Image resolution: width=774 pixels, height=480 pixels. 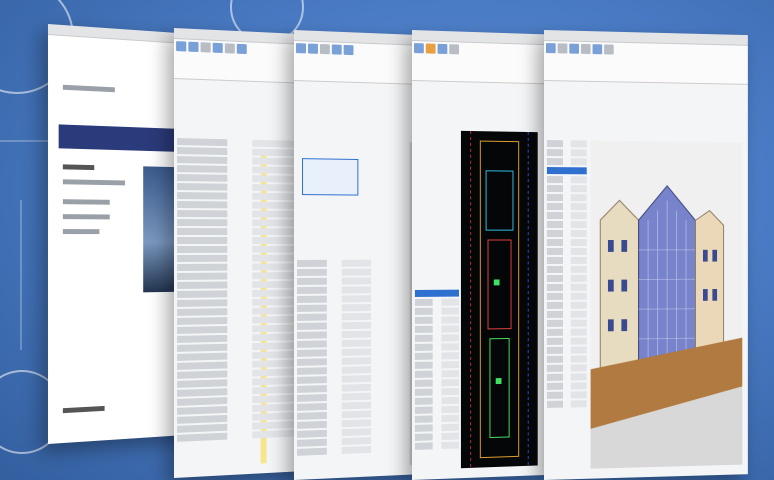 What do you see at coordinates (499, 299) in the screenshot?
I see `cad-viewport` at bounding box center [499, 299].